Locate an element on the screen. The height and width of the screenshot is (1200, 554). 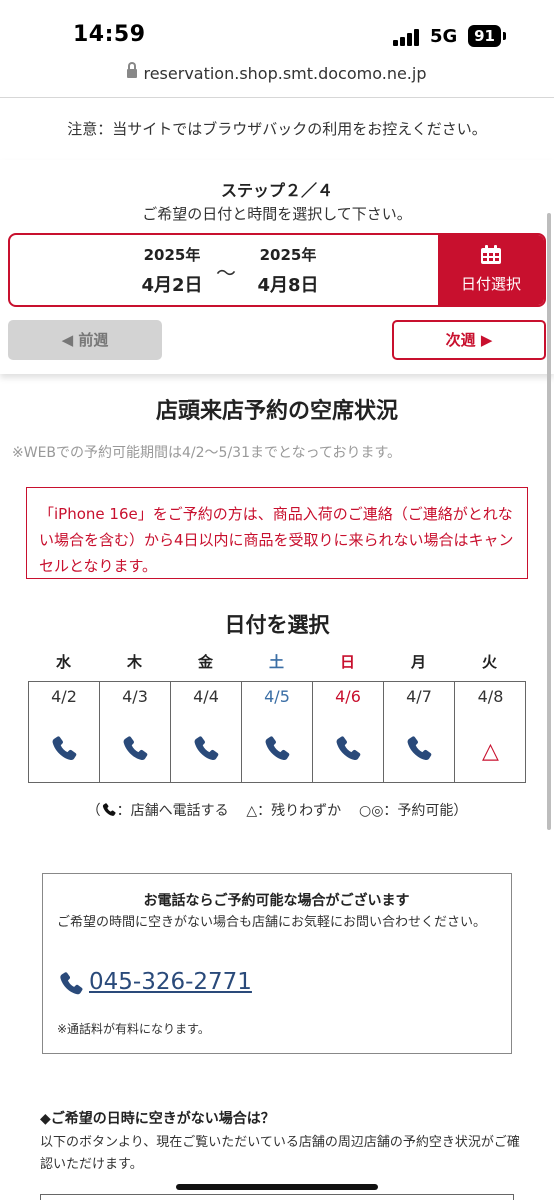
calendar-cell-4-7: 4/7 is located at coordinates (419, 732).